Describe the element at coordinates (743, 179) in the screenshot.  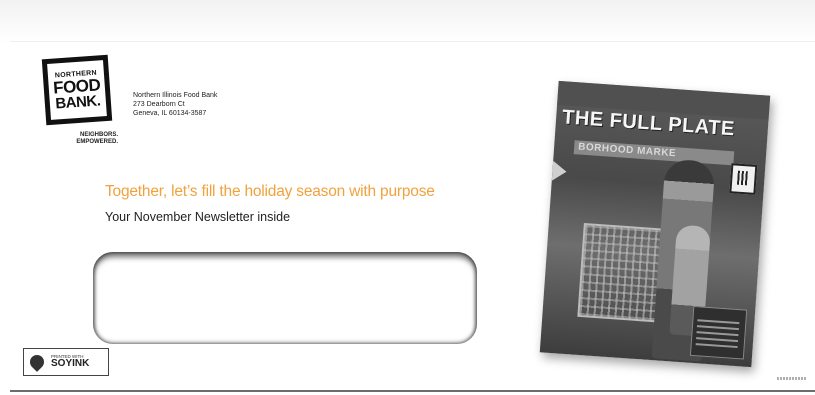
I see `qr-code-icon` at that location.